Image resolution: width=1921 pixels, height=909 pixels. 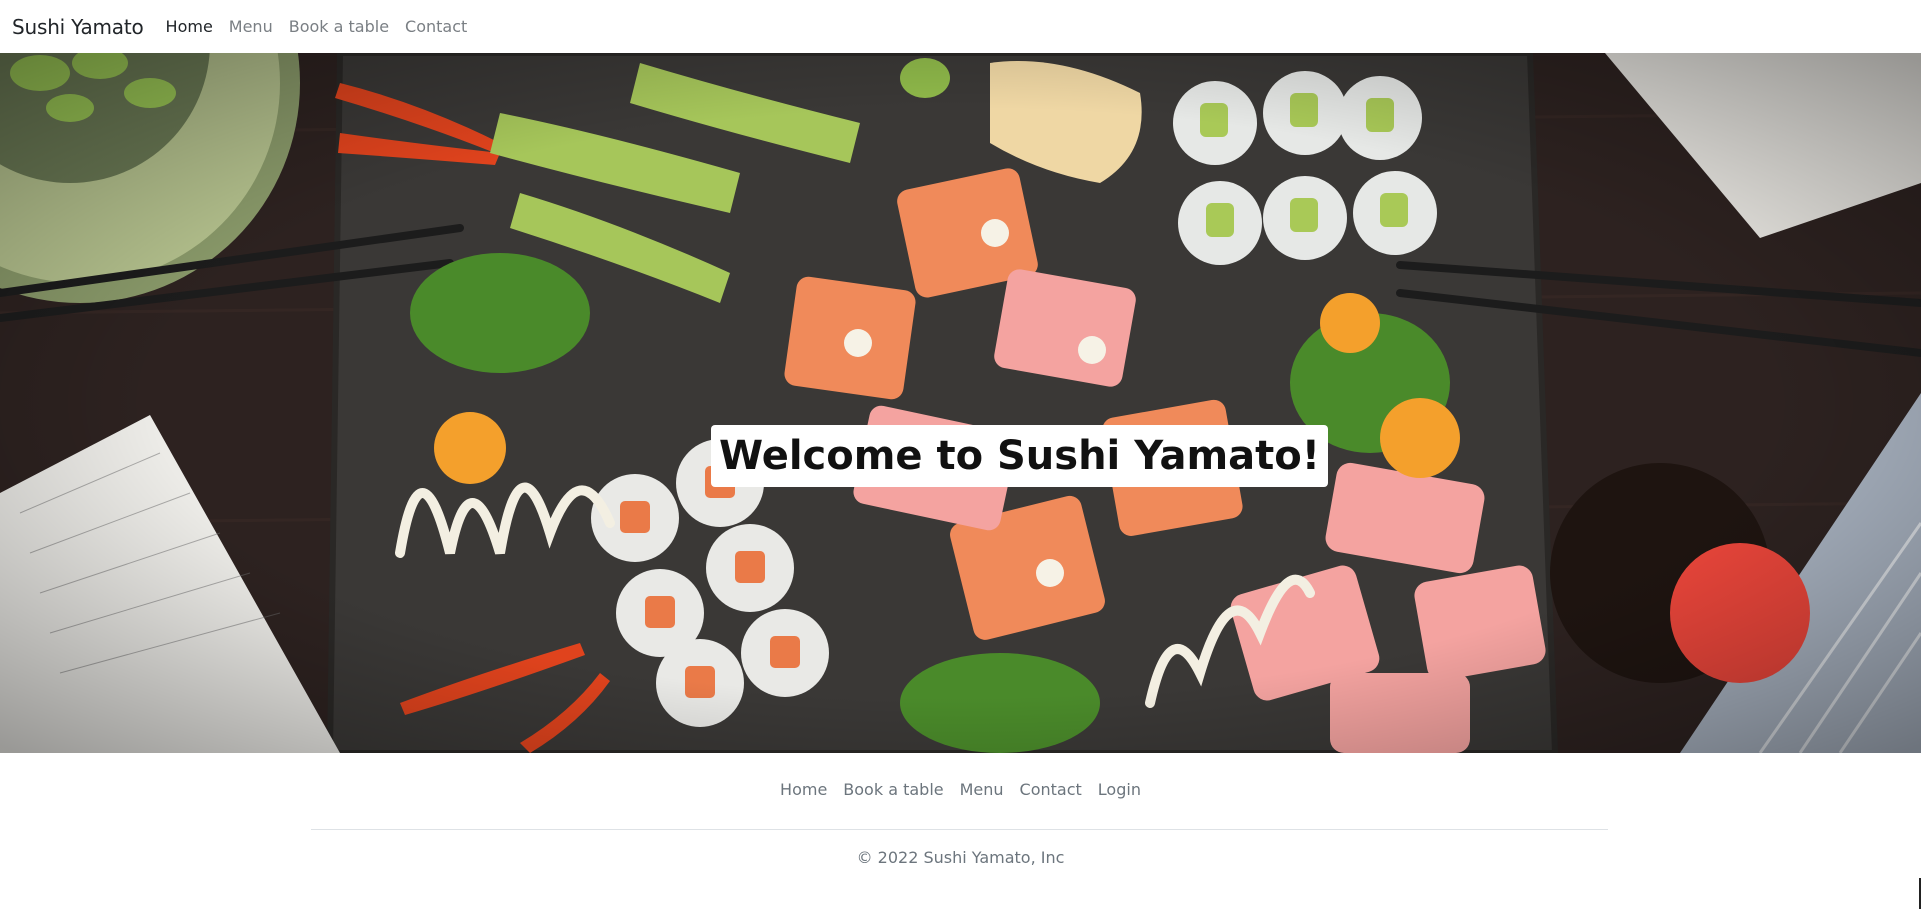 What do you see at coordinates (982, 789) in the screenshot?
I see `footer-menu-link: Menu` at bounding box center [982, 789].